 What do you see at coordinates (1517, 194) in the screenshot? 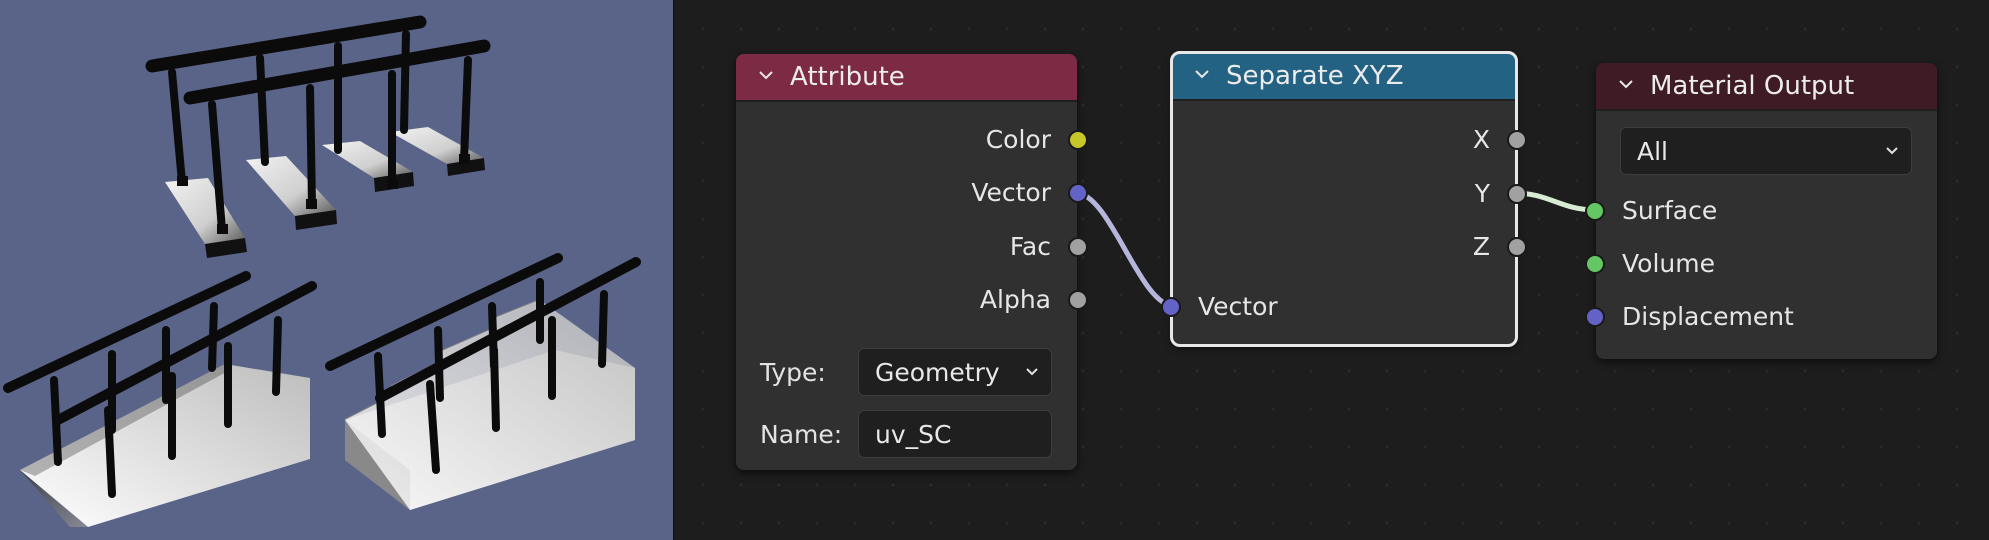
I see `y-output-socket` at bounding box center [1517, 194].